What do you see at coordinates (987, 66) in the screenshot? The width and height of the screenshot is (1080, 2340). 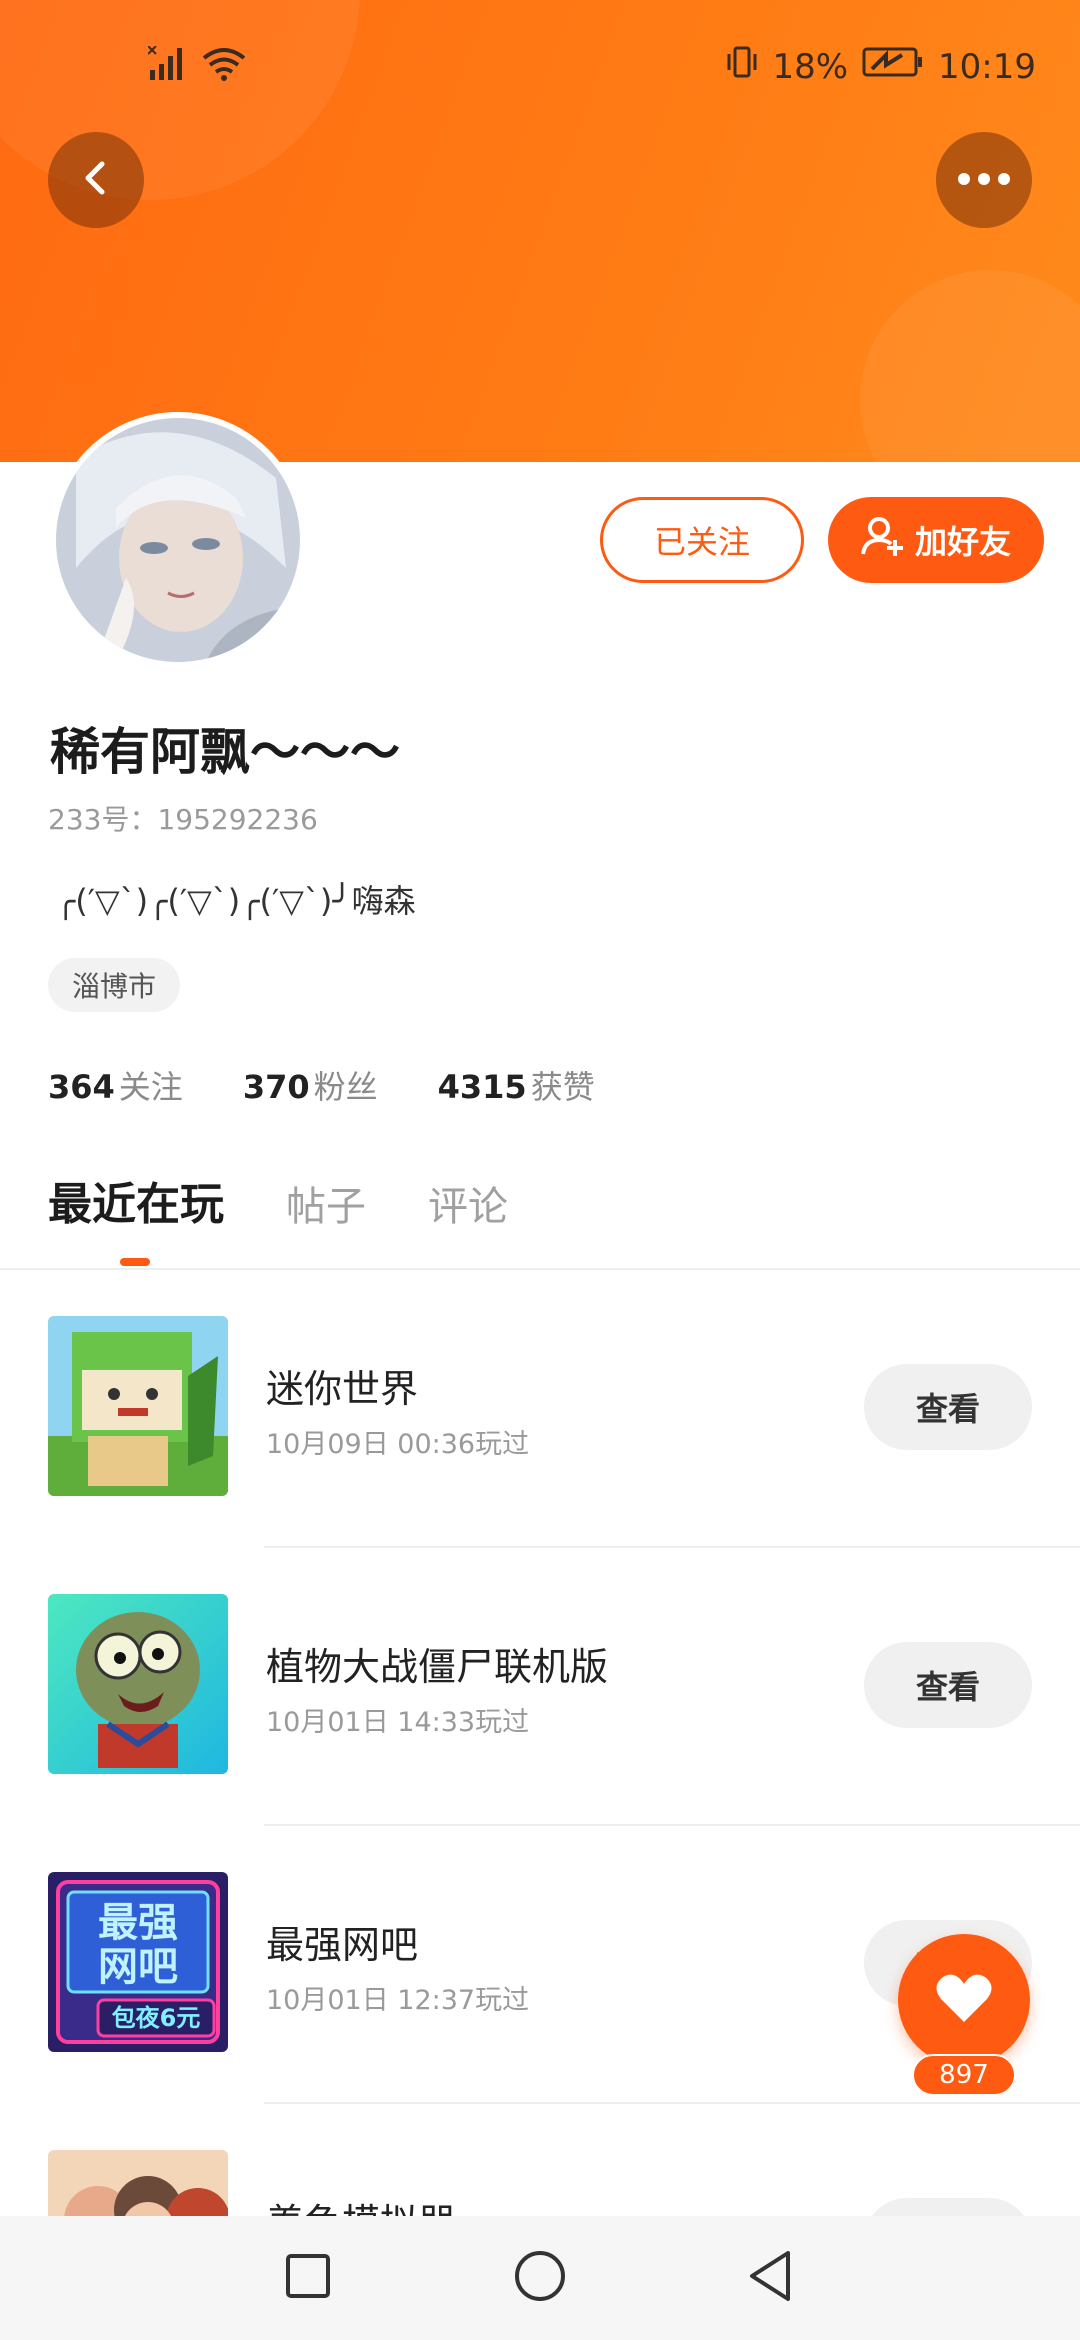 I see `clock: 10:19` at bounding box center [987, 66].